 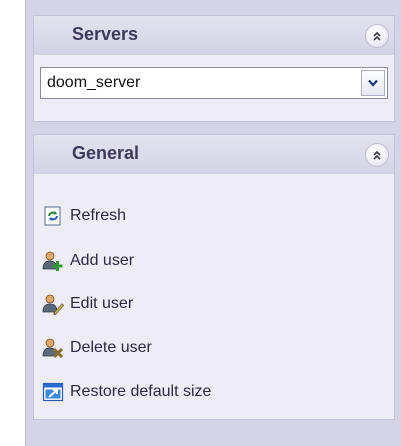 I want to click on restore-size-icon, so click(x=53, y=392).